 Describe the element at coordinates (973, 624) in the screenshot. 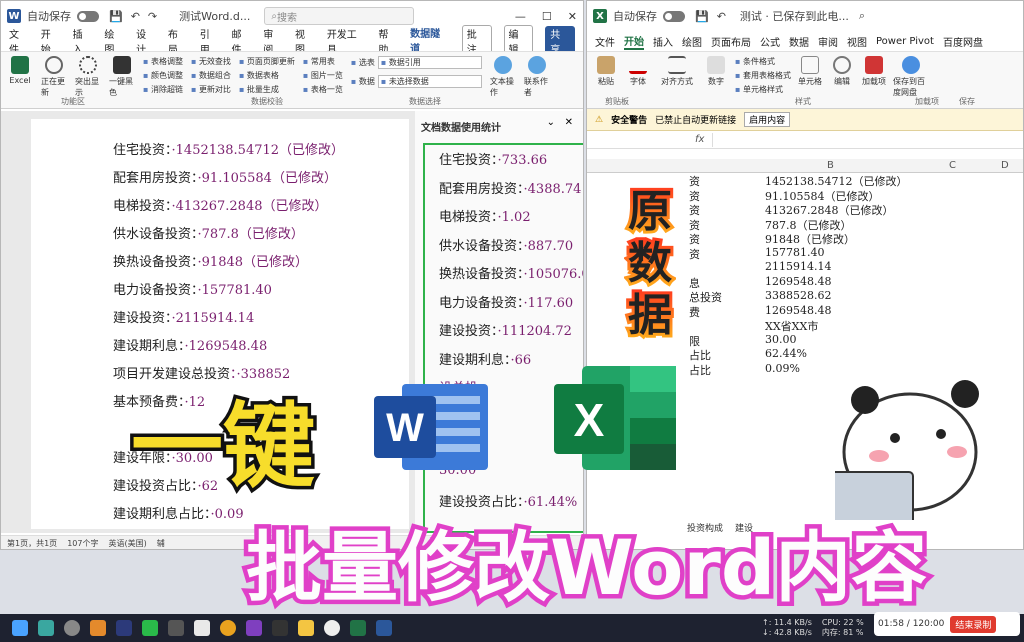

I see `stop-recording-button: 结束录制` at that location.